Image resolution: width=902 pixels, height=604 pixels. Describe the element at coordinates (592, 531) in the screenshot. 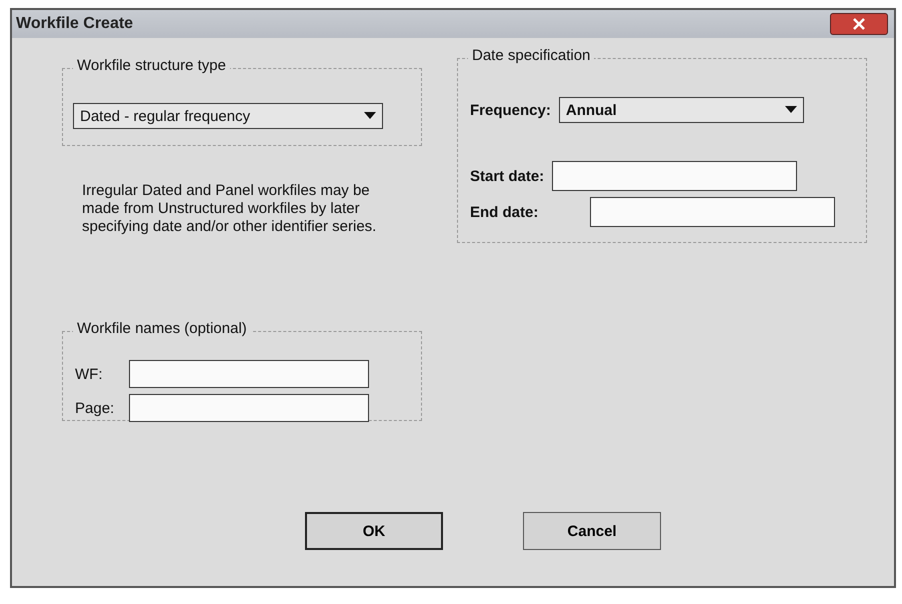

I see `dialog-button: Cancel` at that location.